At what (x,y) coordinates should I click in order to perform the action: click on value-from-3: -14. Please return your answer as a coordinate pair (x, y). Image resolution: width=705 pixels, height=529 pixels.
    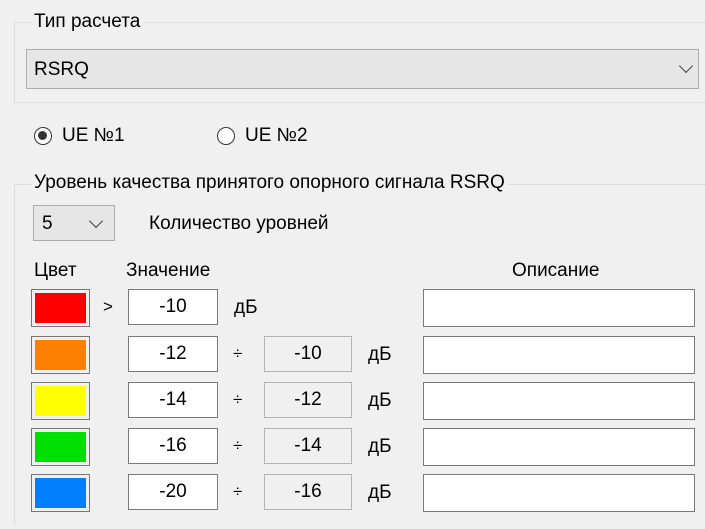
    Looking at the image, I should click on (173, 400).